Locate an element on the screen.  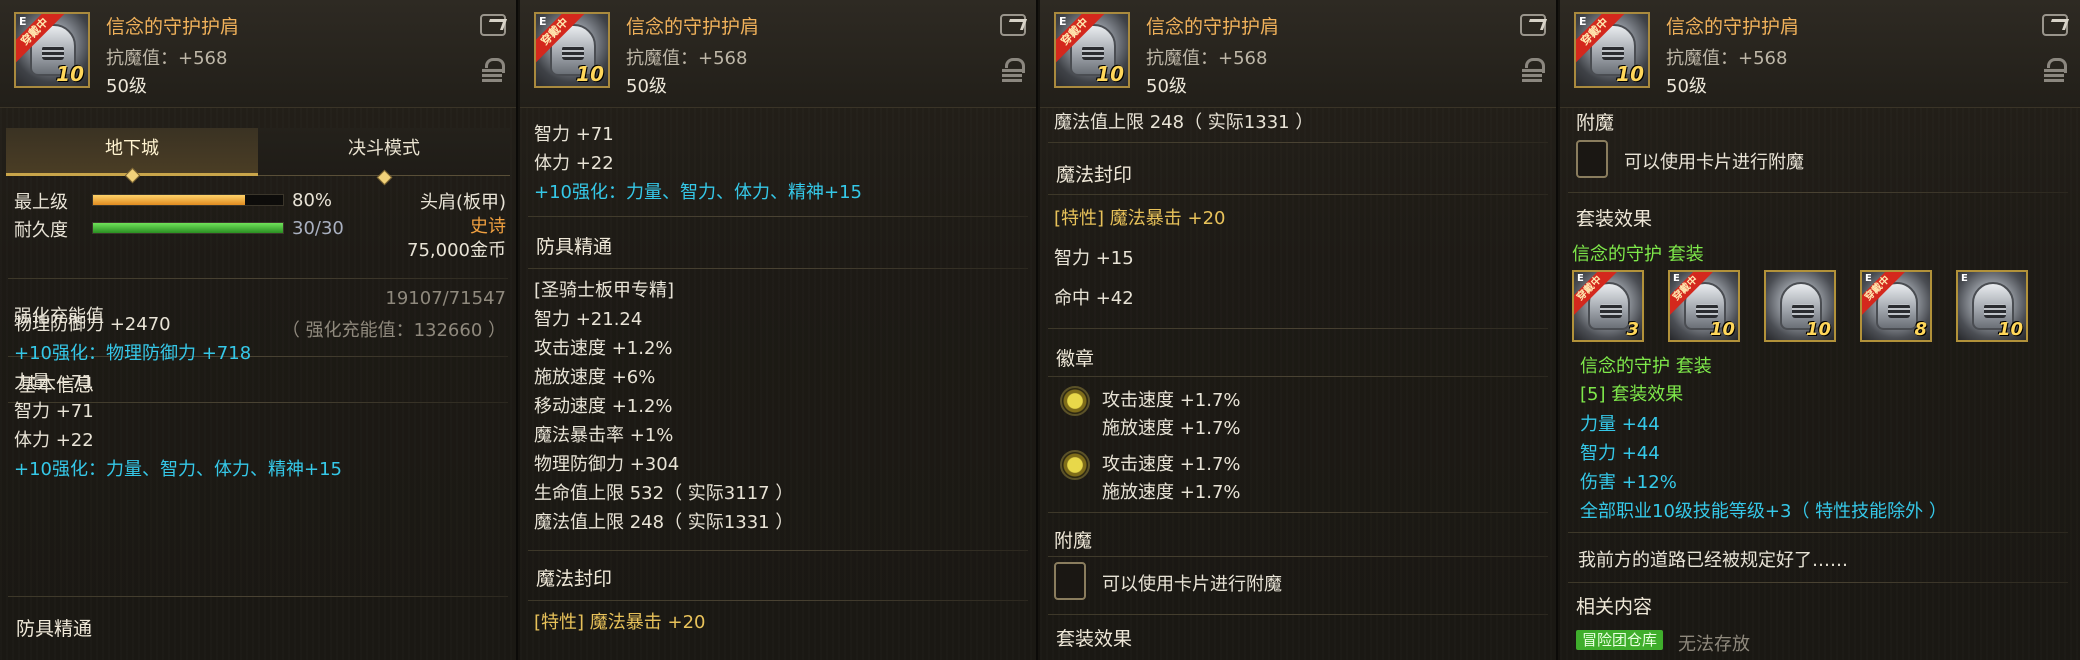
set-item-icons: 穿戴中 E 3 穿戴中 E 10 10 穿戴中 E 8 E 10 is located at coordinates (1822, 308).